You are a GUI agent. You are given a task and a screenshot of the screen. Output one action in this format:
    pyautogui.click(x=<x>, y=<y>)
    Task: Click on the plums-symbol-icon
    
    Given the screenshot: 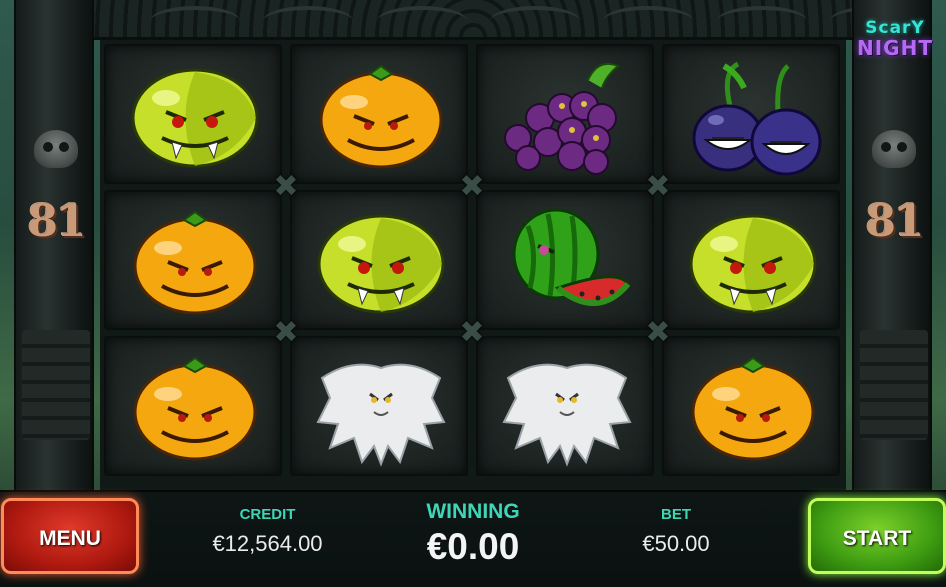 What is the action you would take?
    pyautogui.click(x=753, y=116)
    